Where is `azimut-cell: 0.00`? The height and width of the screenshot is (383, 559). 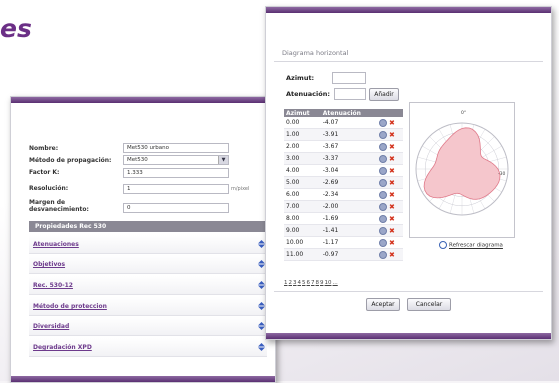 azimut-cell: 0.00 is located at coordinates (302, 123).